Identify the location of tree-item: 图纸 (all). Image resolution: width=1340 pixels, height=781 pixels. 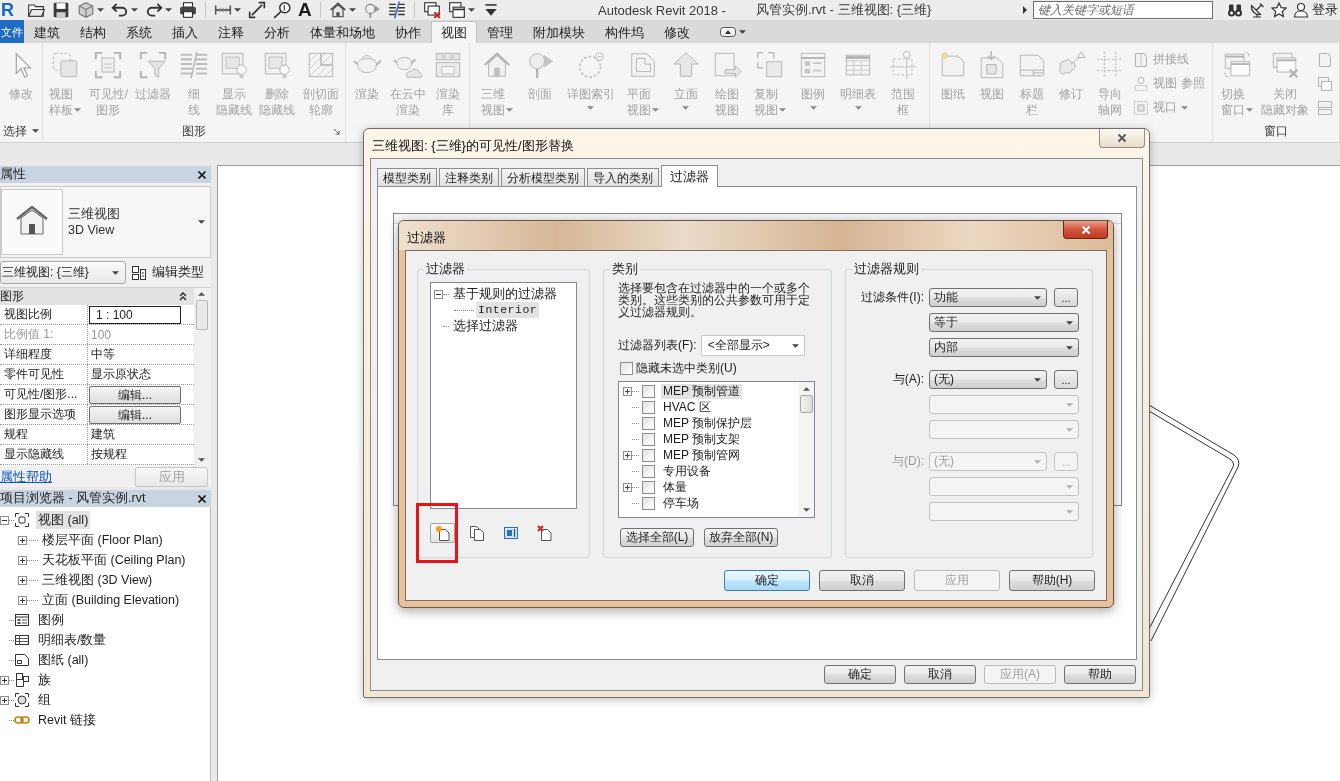
(63, 660).